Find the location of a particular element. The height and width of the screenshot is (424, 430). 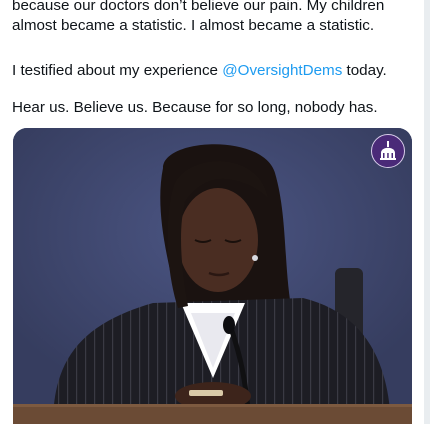

capitol-dome-icon is located at coordinates (388, 151).